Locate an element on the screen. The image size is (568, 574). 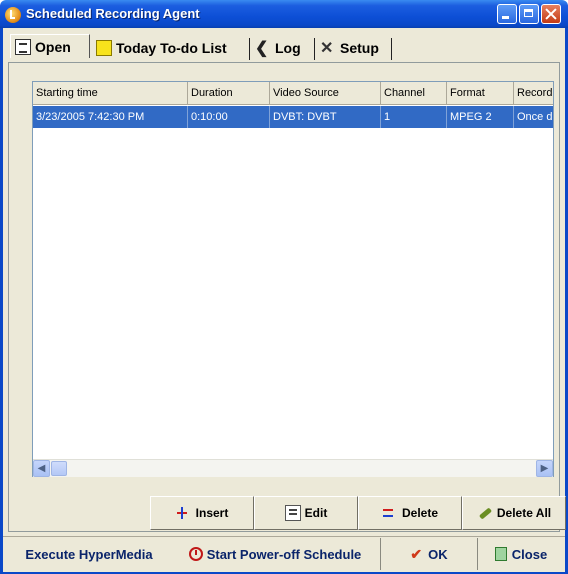
todo-list-icon is located at coordinates (104, 48).